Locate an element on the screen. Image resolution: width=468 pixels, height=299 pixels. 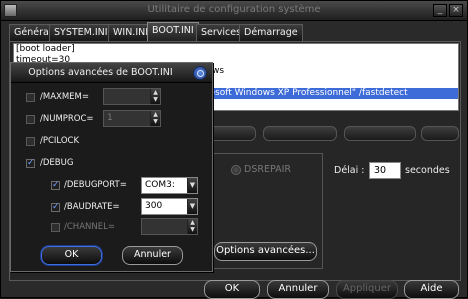
dsrepair-radio is located at coordinates (236, 170).